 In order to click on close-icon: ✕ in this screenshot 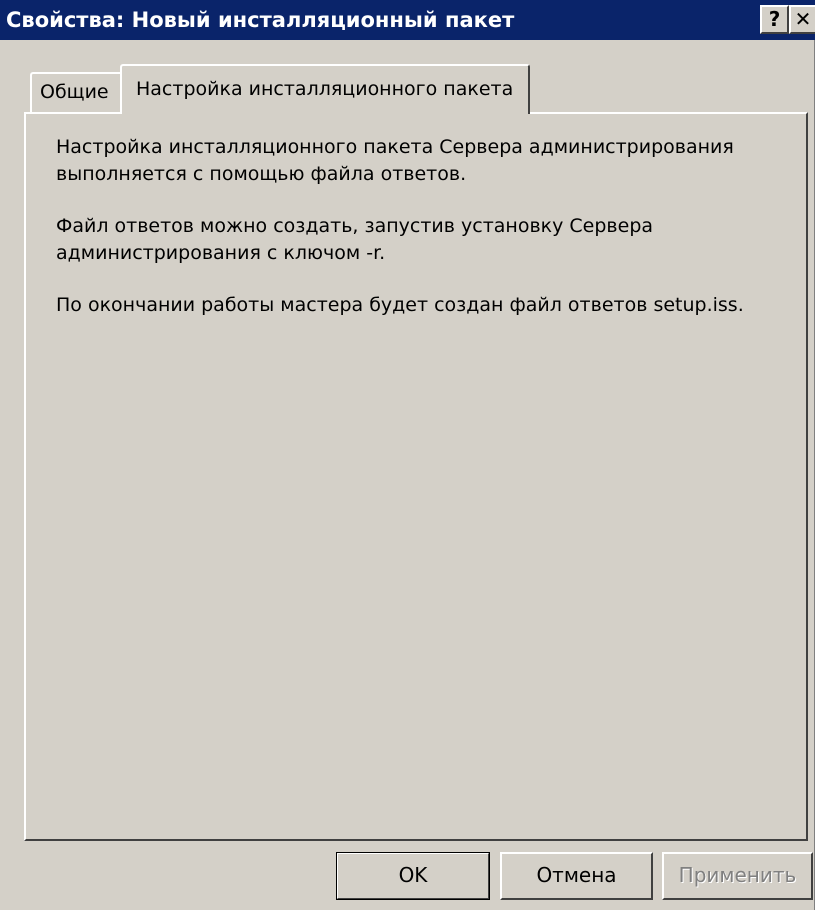, I will do `click(803, 19)`.